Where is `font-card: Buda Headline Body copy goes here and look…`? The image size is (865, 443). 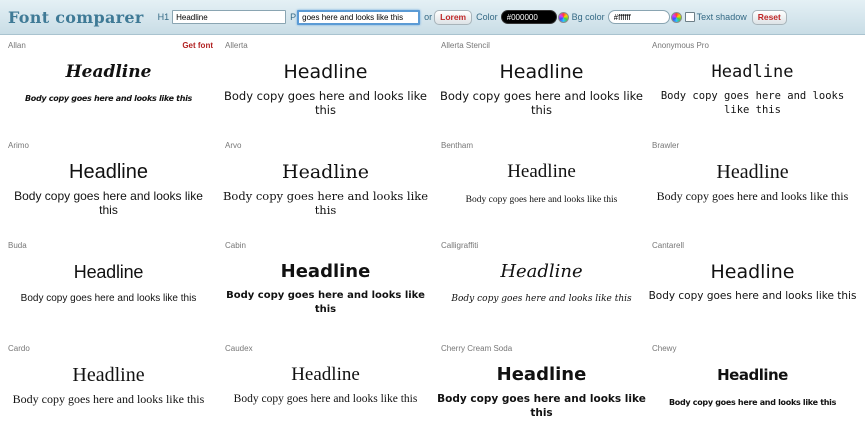
font-card: Buda Headline Body copy goes here and look… is located at coordinates (108, 290).